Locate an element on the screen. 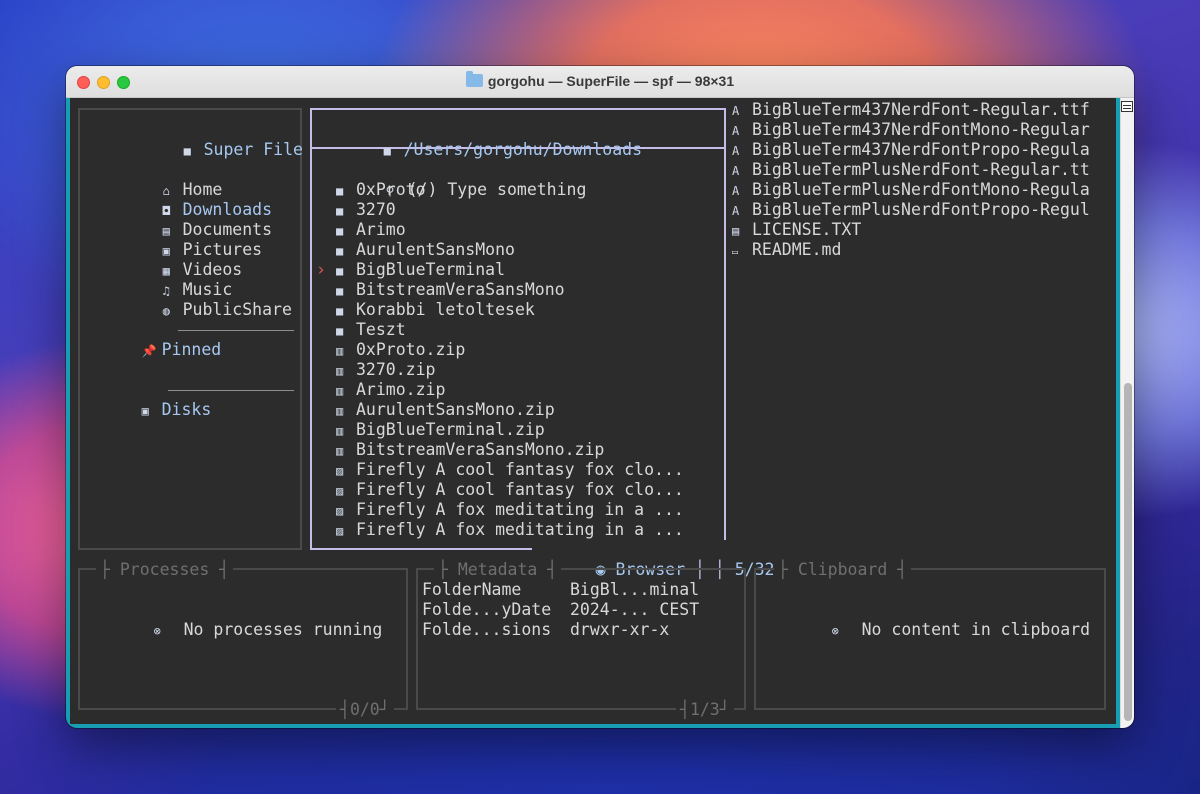 Image resolution: width=1200 pixels, height=794 pixels. preview-item: ▤ LICENSE.TXT is located at coordinates (796, 230).